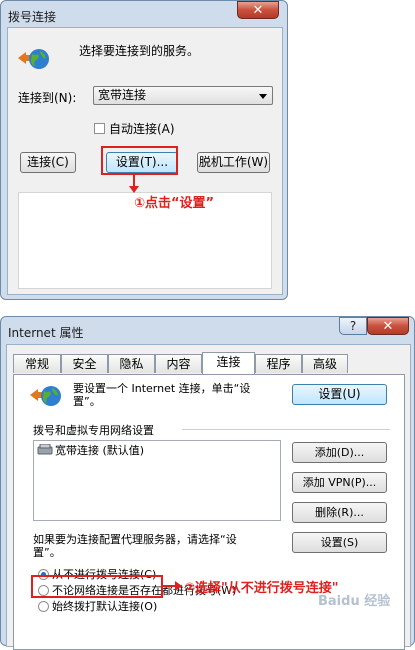 The height and width of the screenshot is (650, 415). I want to click on internet-setup-globe-icon, so click(45, 396).